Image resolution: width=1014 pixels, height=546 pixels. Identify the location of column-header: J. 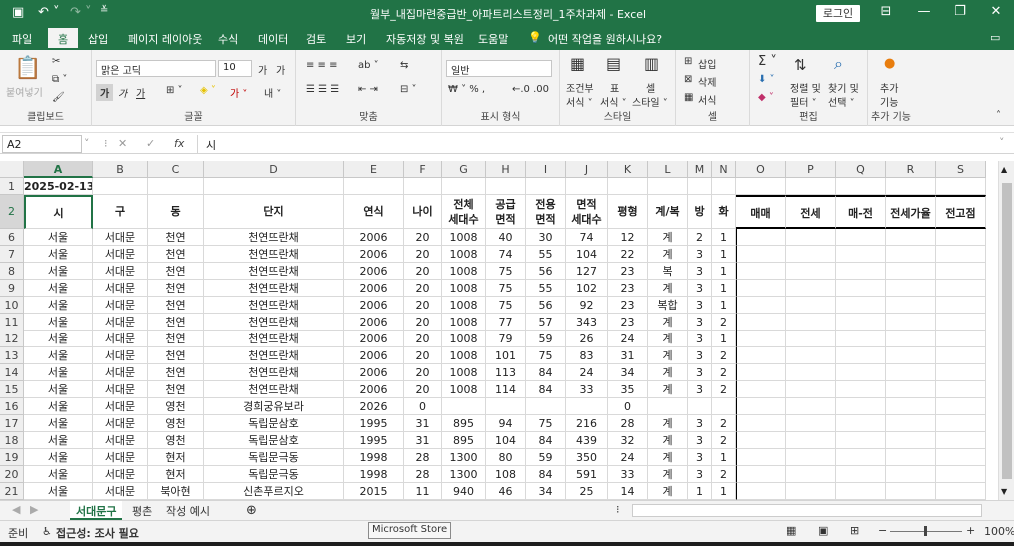
(587, 169).